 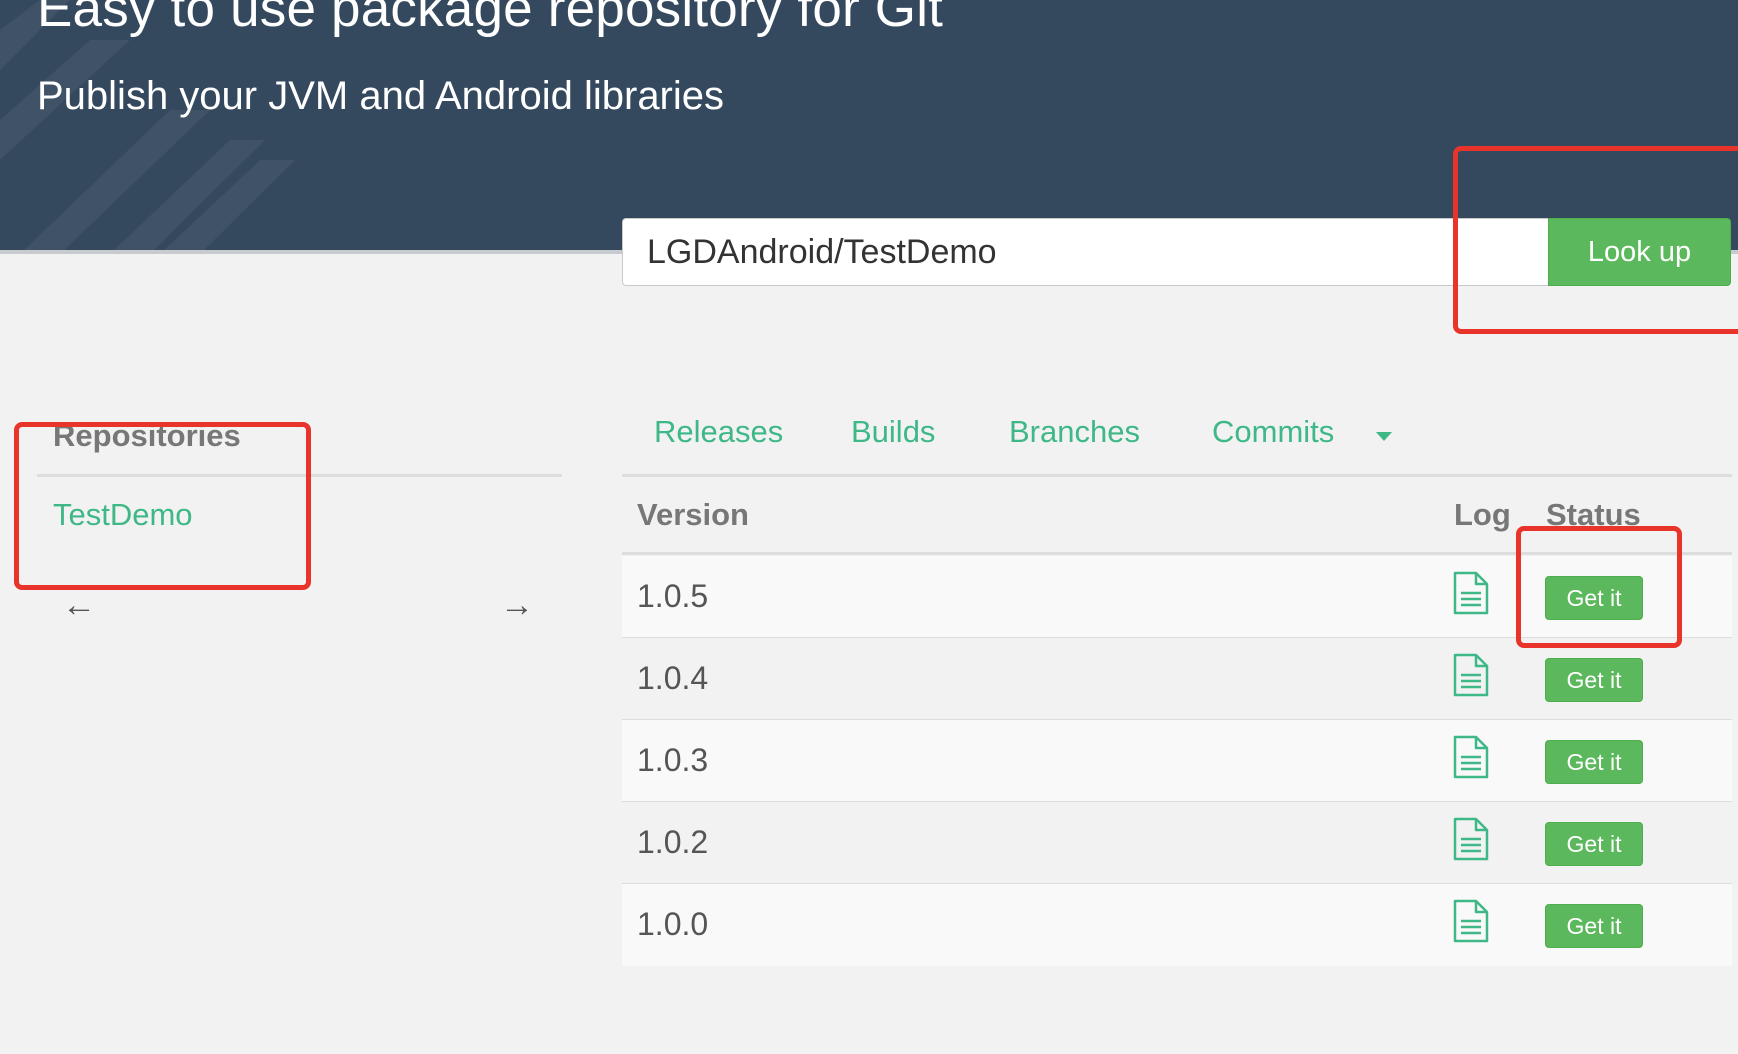 What do you see at coordinates (381, 96) in the screenshot?
I see `hero-subtitle: Publish your JVM and Android libraries` at bounding box center [381, 96].